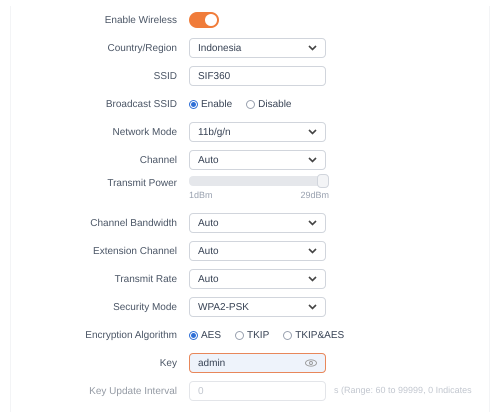 The width and height of the screenshot is (500, 412). I want to click on field-label: Network Mode, so click(144, 133).